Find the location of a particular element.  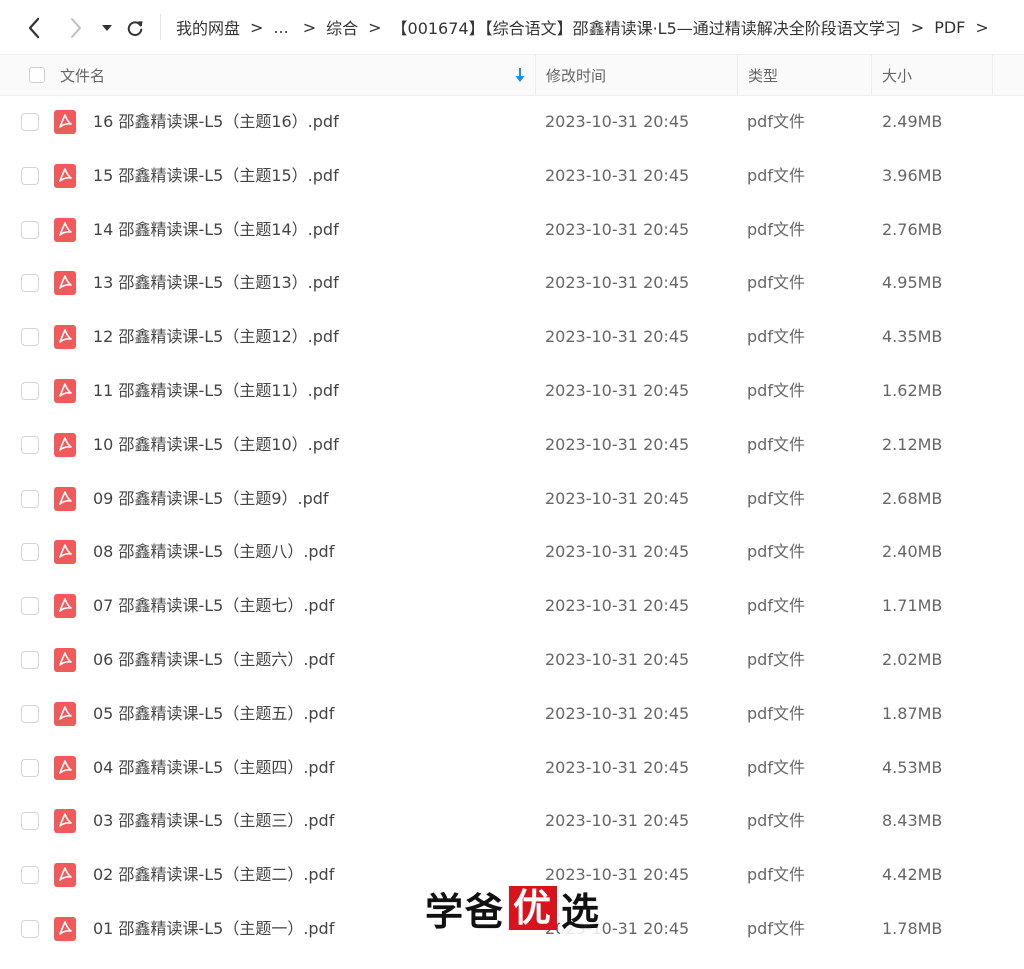

file-name: 12 邵鑫精读课-L5（主题12）.pdf is located at coordinates (216, 337).